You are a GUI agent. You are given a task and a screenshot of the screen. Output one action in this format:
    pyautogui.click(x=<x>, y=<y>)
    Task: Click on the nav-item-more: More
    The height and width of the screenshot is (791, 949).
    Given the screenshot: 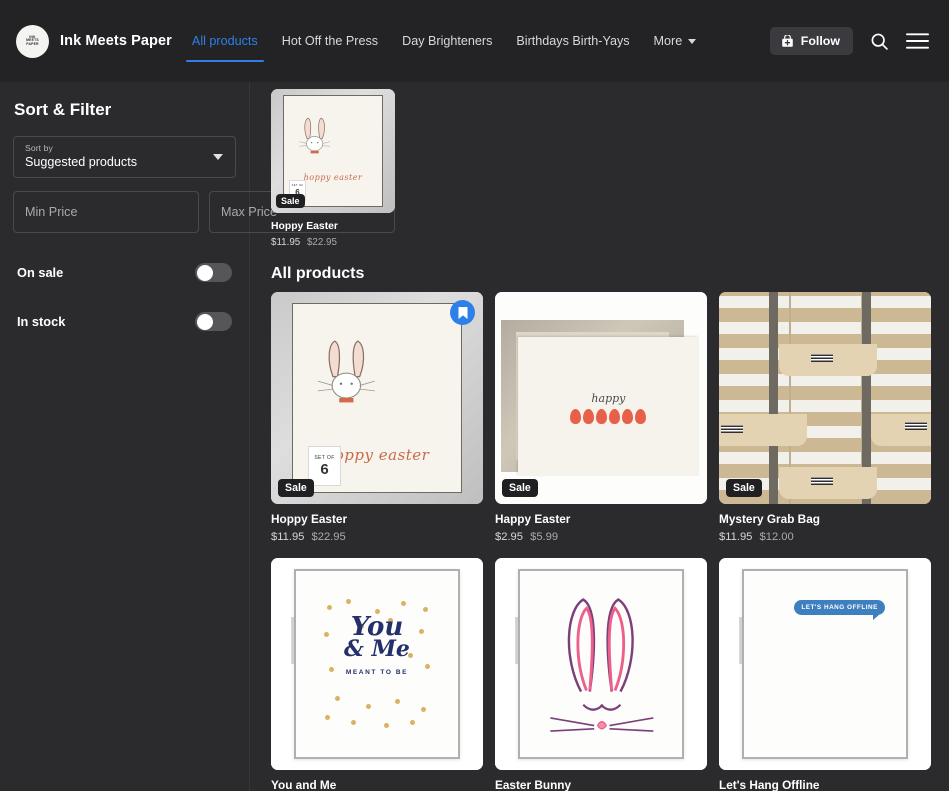 What is the action you would take?
    pyautogui.click(x=675, y=41)
    